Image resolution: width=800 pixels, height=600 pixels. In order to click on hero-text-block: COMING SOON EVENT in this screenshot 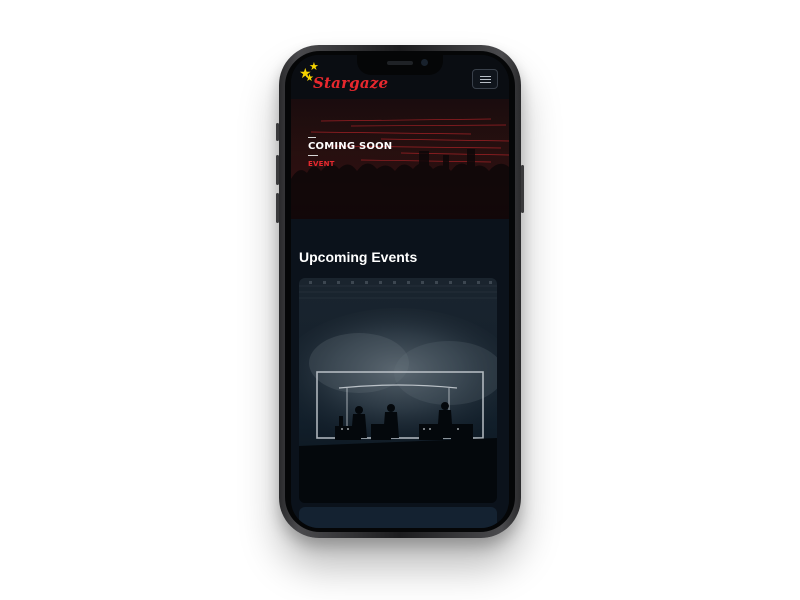, I will do `click(350, 152)`.